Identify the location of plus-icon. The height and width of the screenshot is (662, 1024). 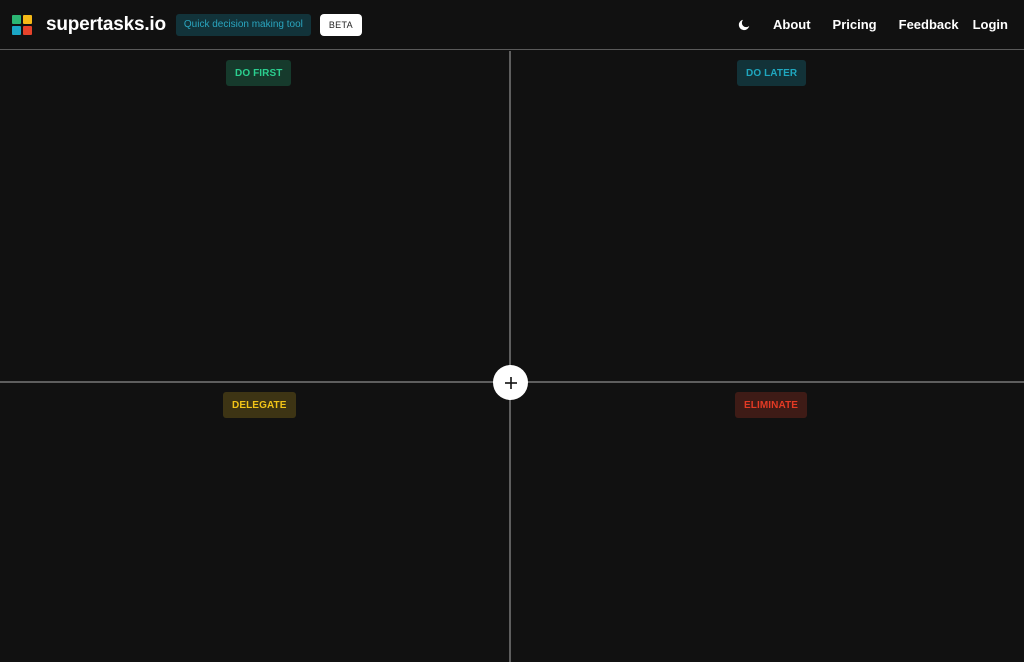
(510, 382).